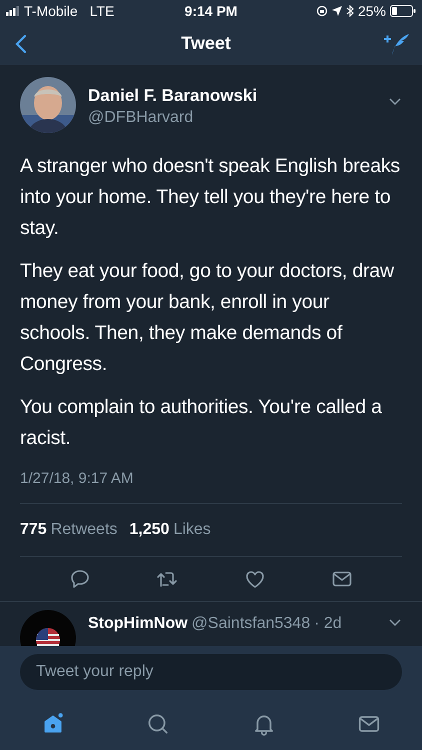 The image size is (422, 750). What do you see at coordinates (211, 11) in the screenshot?
I see `clock: 9:14 PM` at bounding box center [211, 11].